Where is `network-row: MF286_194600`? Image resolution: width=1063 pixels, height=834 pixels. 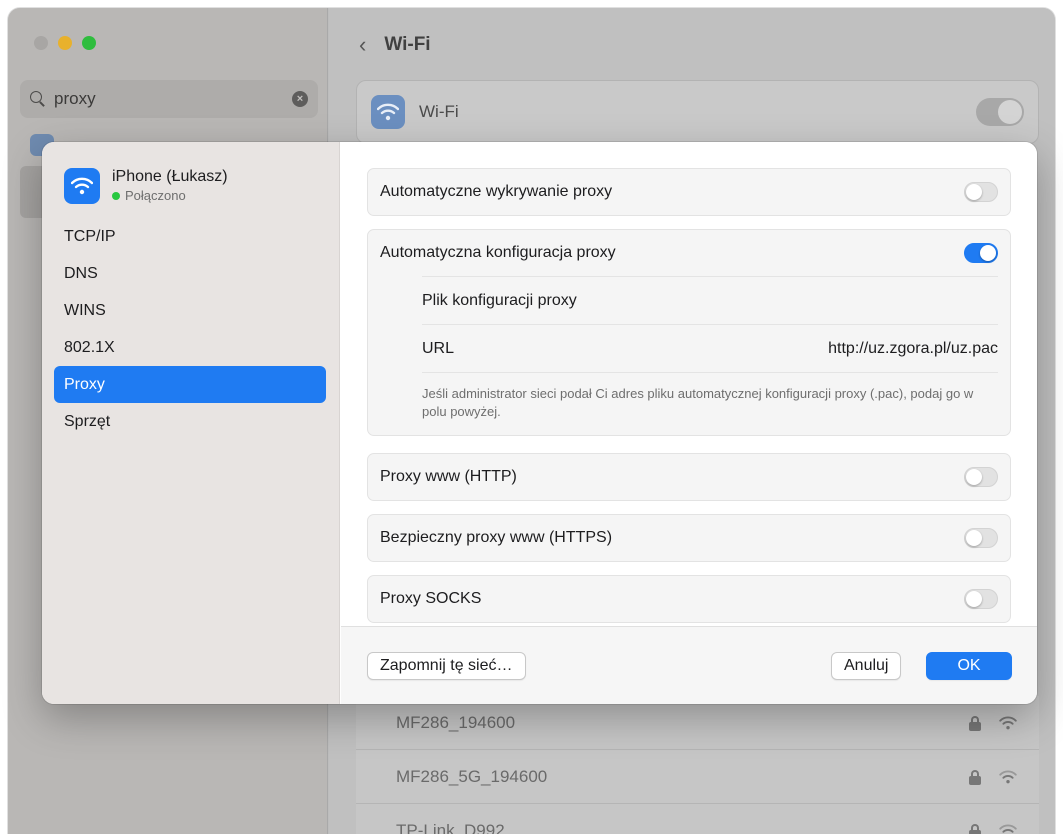 network-row: MF286_194600 is located at coordinates (697, 723).